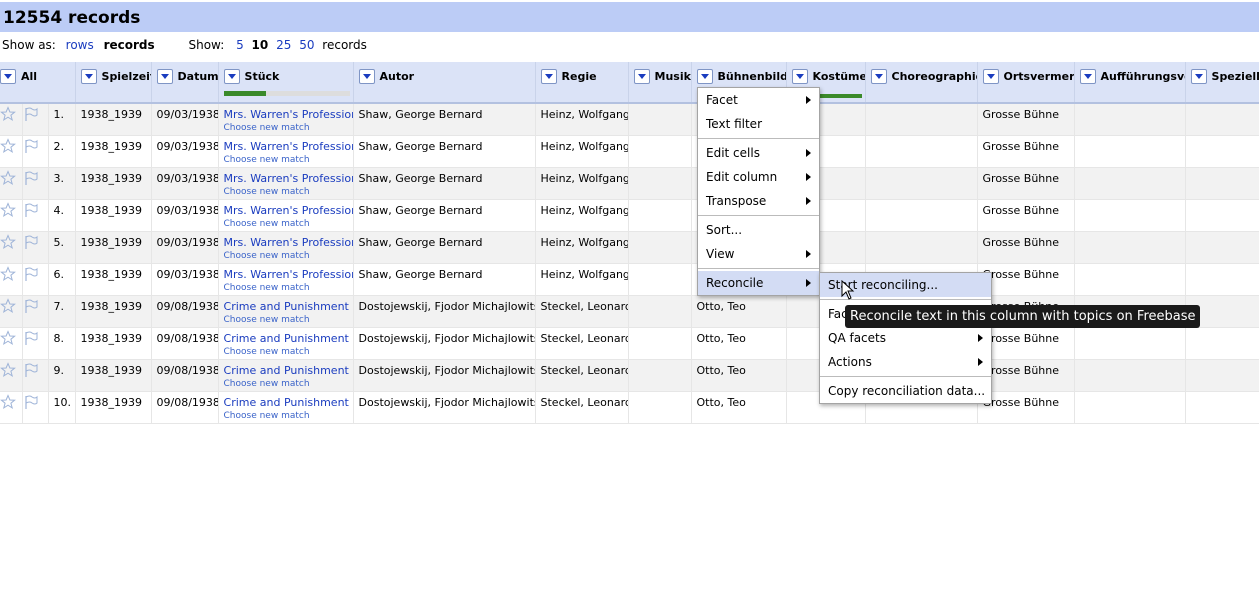 The width and height of the screenshot is (1259, 595). I want to click on column-header-spielzeit: Spielzeit, so click(113, 83).